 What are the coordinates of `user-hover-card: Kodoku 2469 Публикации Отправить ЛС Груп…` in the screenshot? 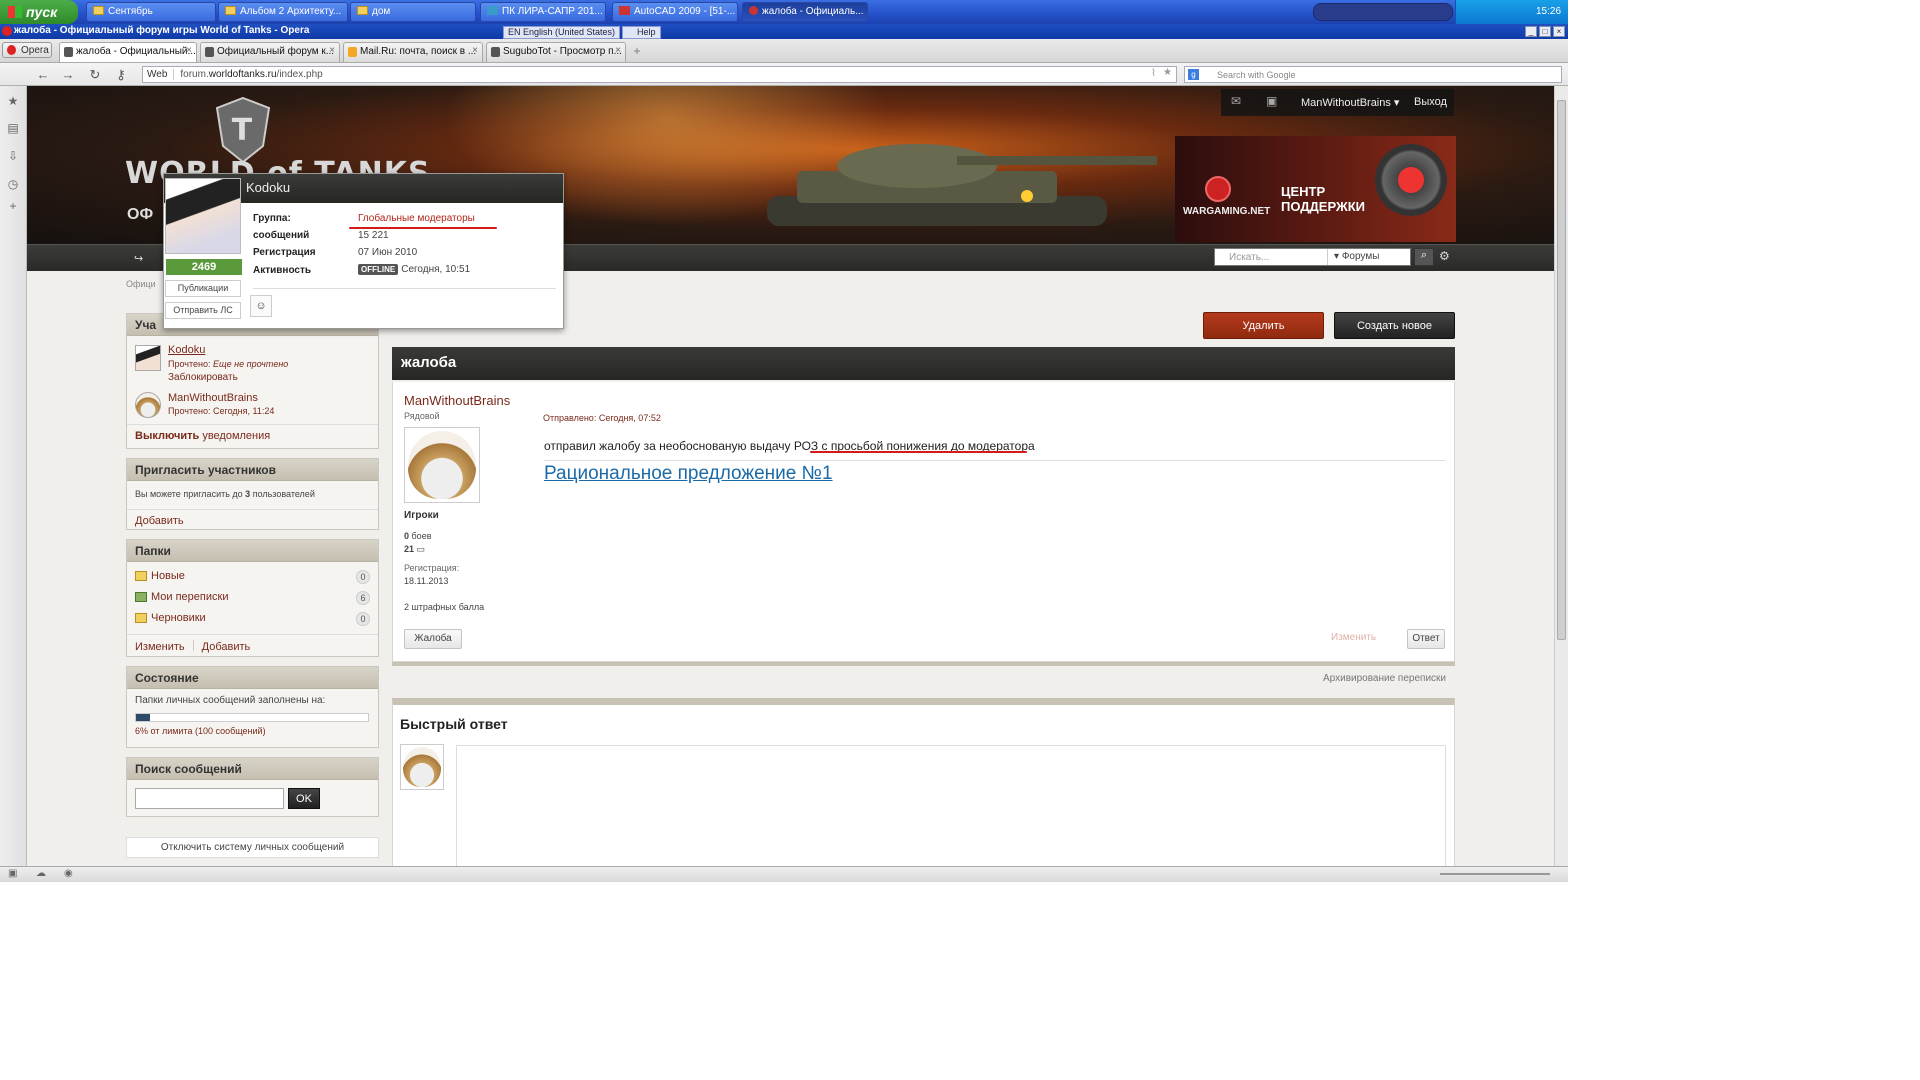 It's located at (363, 251).